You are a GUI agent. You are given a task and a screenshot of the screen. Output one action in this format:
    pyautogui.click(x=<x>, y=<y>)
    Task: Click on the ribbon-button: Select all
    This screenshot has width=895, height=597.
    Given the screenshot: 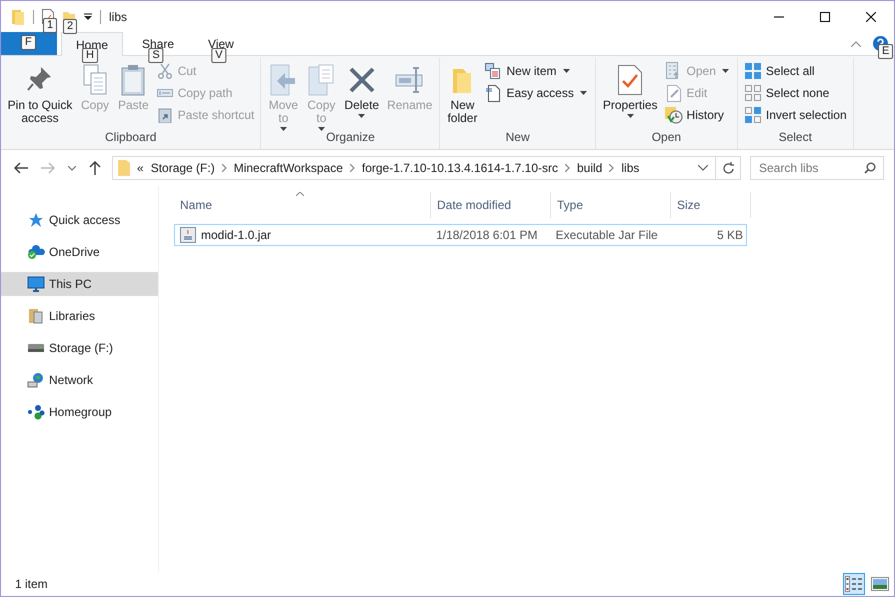 What is the action you would take?
    pyautogui.click(x=795, y=71)
    